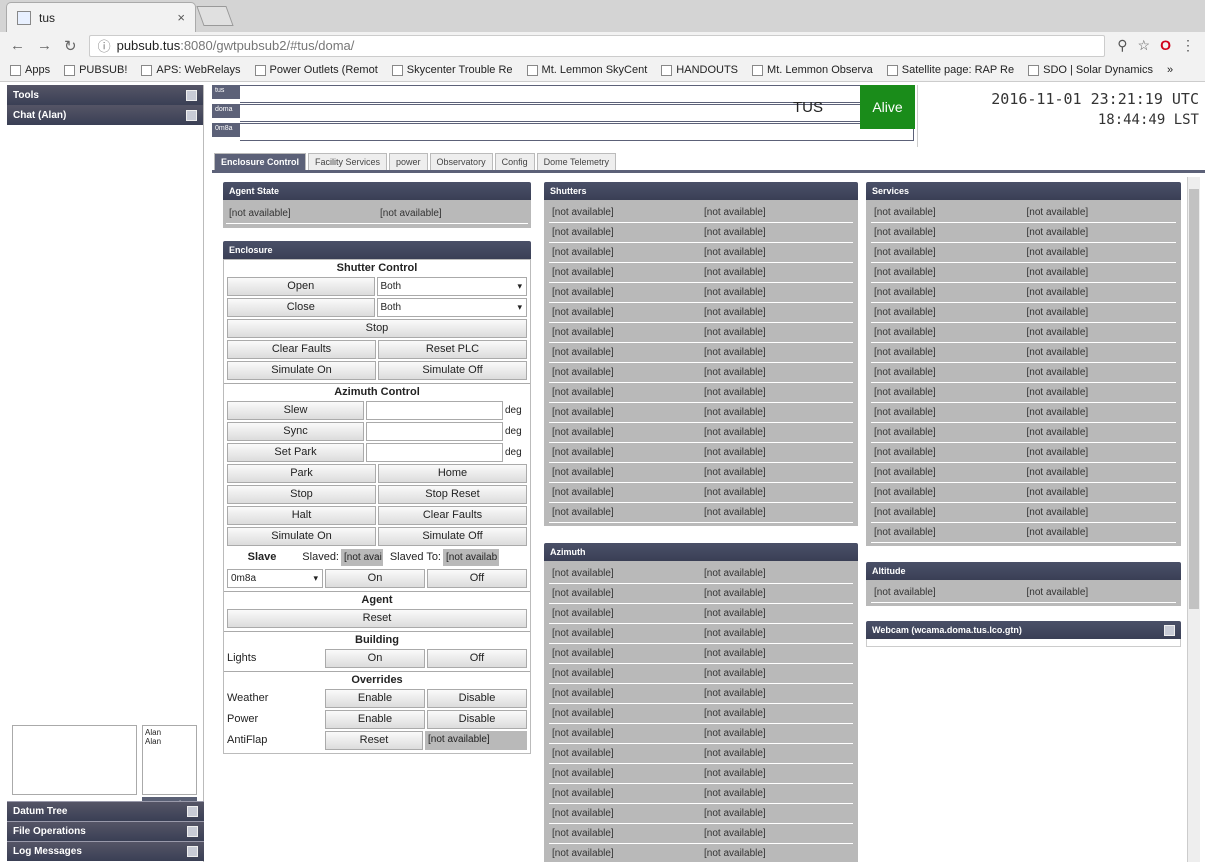 This screenshot has width=1205, height=862. What do you see at coordinates (375, 698) in the screenshot?
I see `weather-enable-button: Enable` at bounding box center [375, 698].